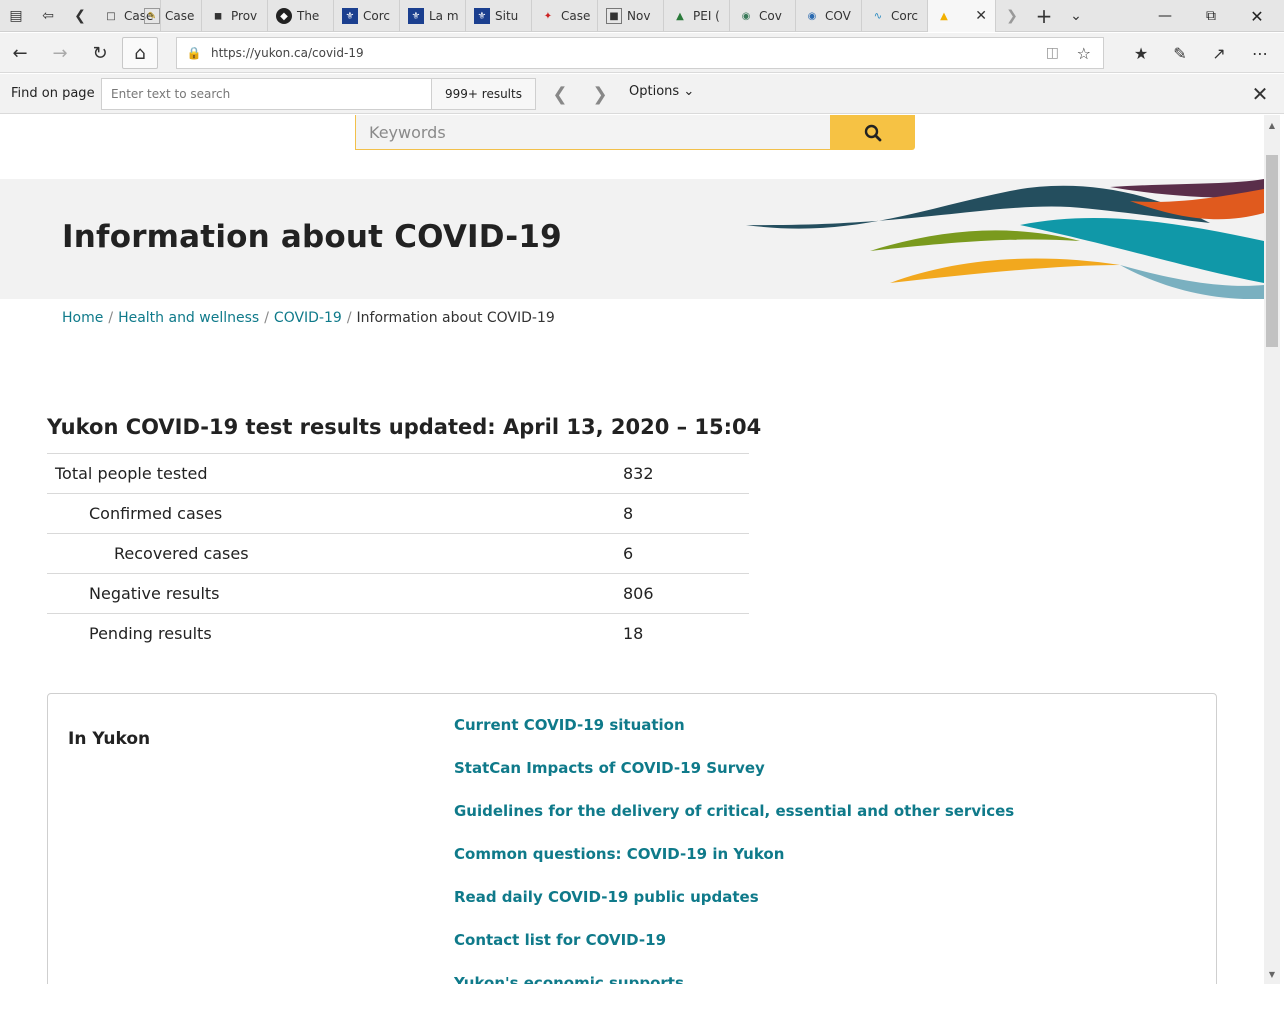  Describe the element at coordinates (218, 16) in the screenshot. I see `bison-icon: ◼` at that location.